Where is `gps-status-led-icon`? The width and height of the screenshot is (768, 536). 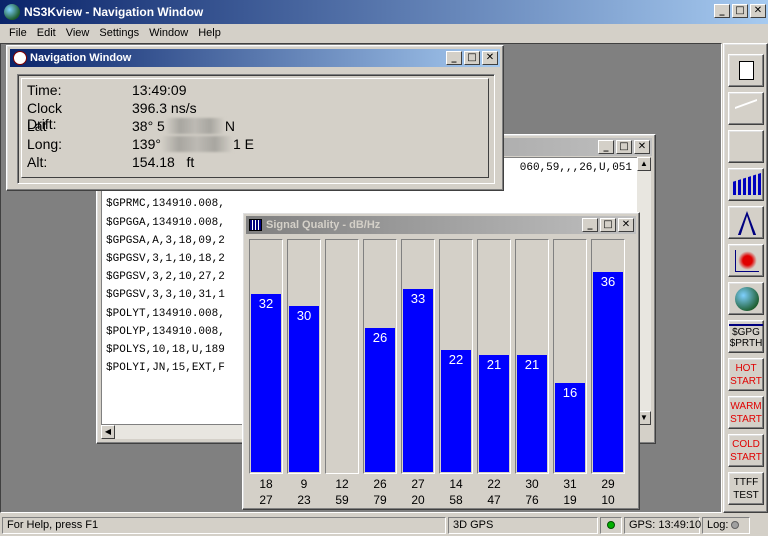
gps-status-led-icon is located at coordinates (611, 525).